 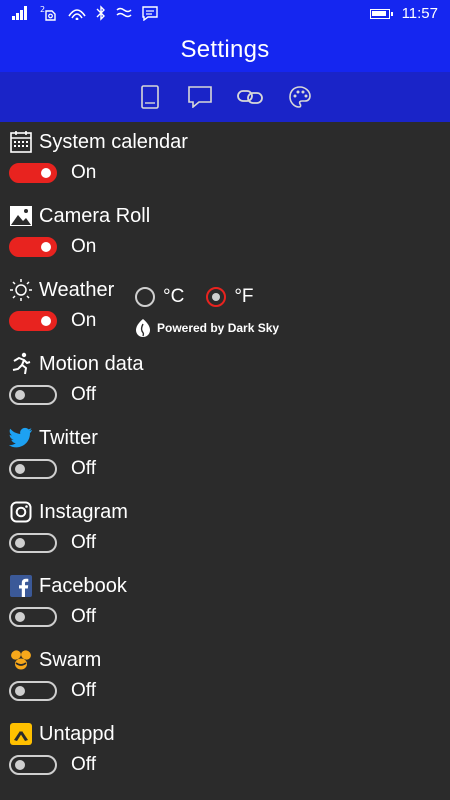 I want to click on page-title: Settings, so click(x=225, y=49).